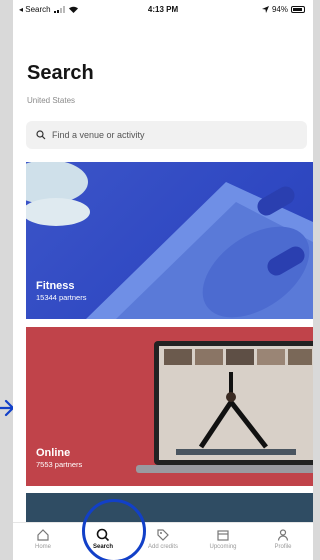  What do you see at coordinates (298, 9) in the screenshot?
I see `battery-icon` at bounding box center [298, 9].